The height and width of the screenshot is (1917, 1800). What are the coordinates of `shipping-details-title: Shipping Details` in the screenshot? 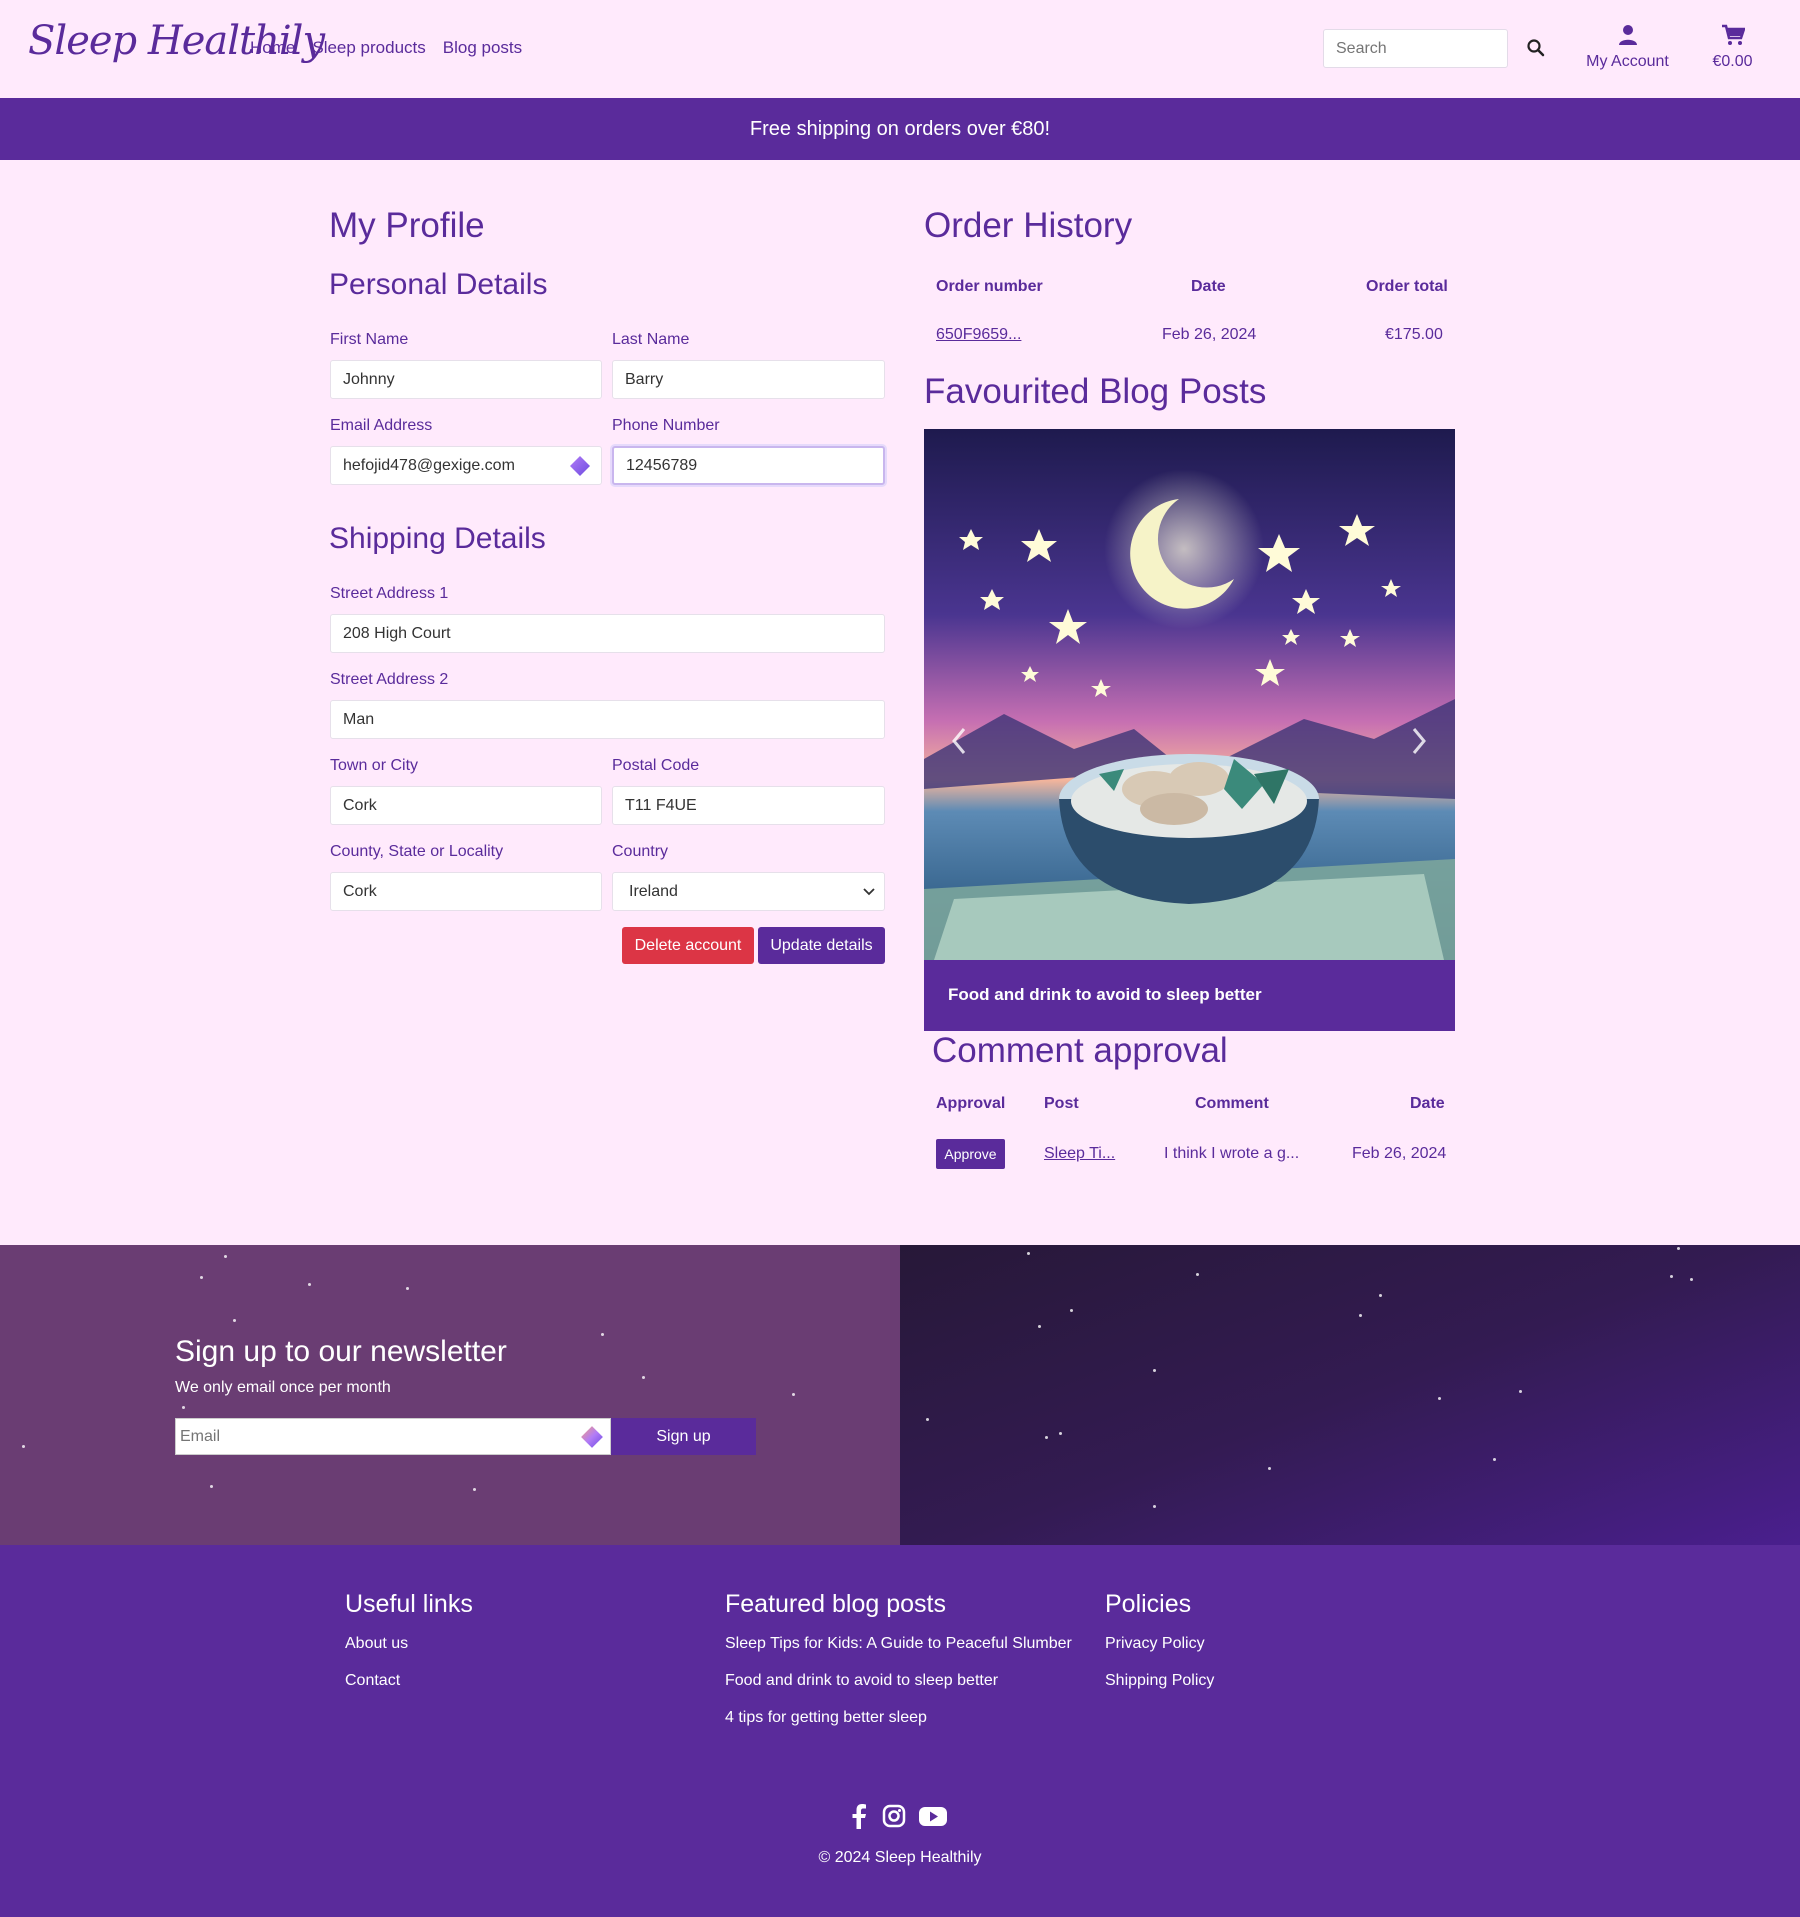 It's located at (437, 538).